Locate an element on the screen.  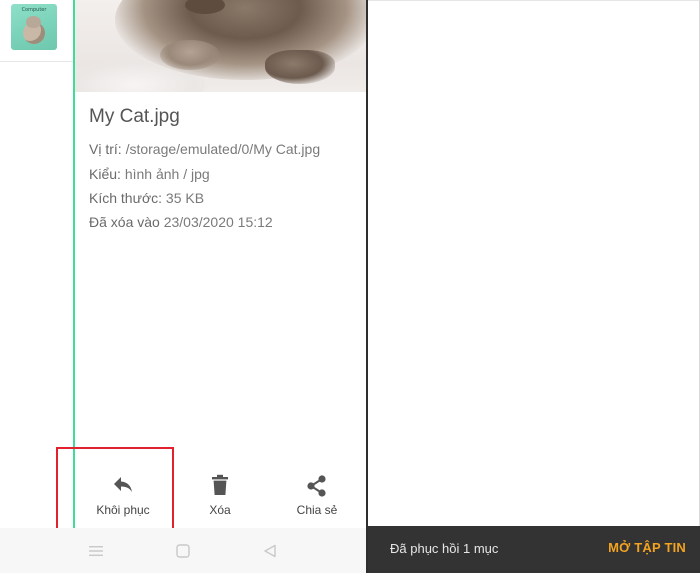
share-button: Chia sẻ is located at coordinates (317, 495).